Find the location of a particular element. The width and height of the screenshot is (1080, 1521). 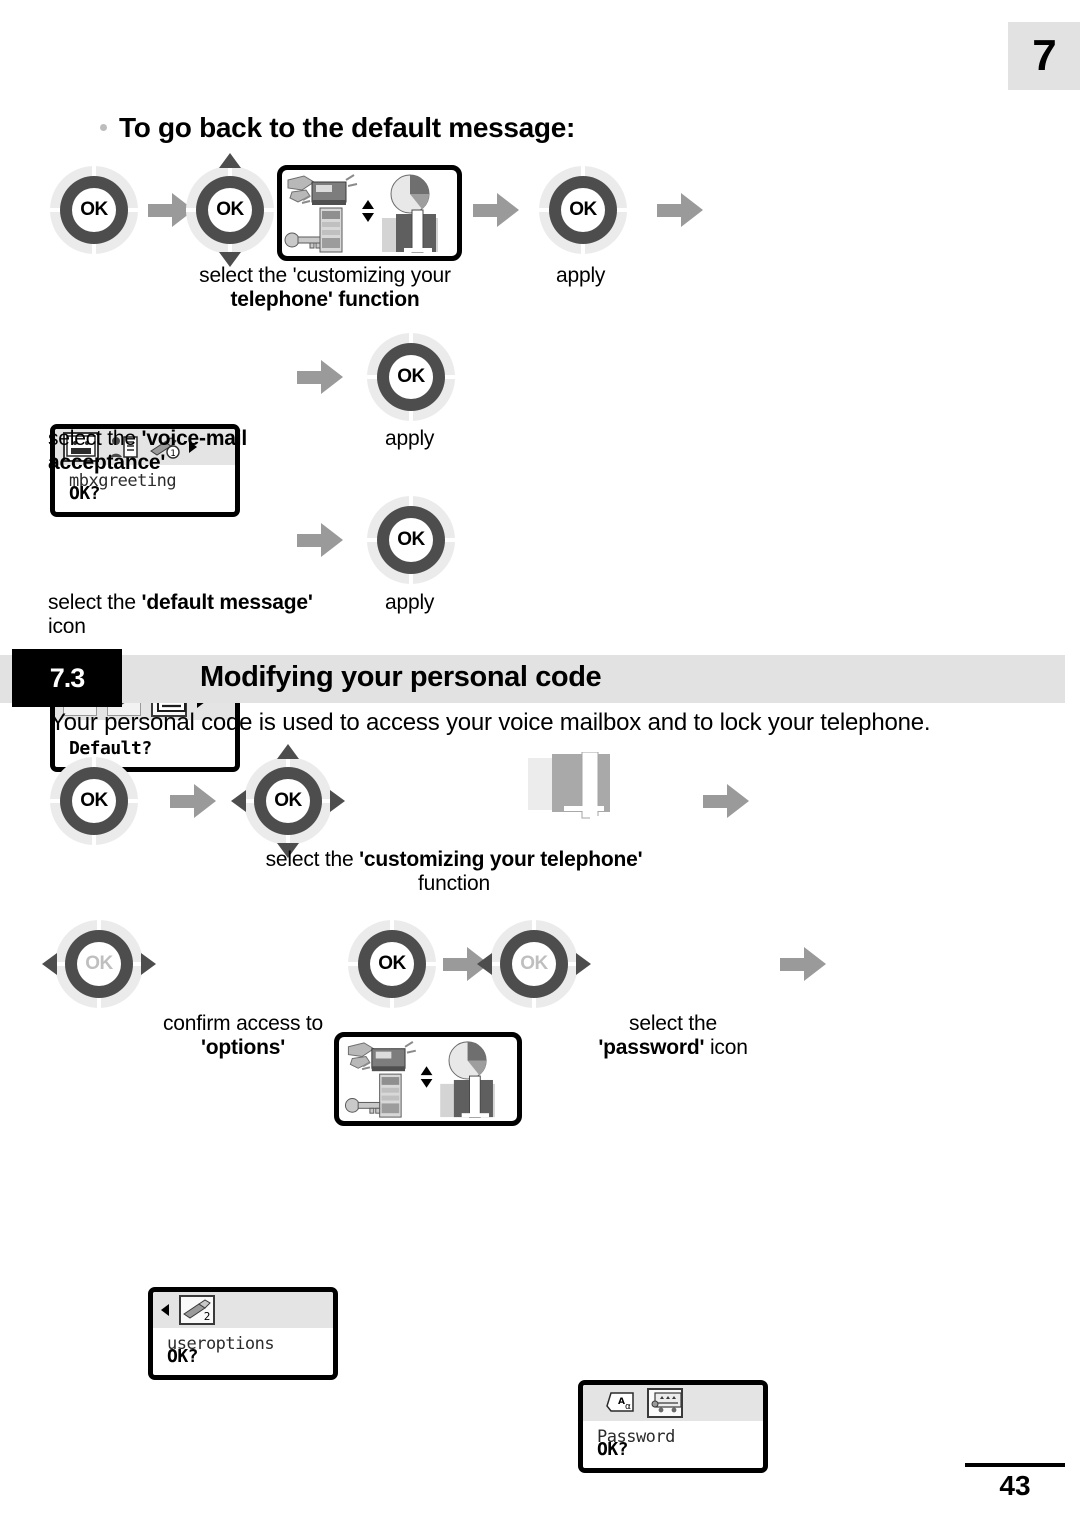

nav-wheel-ok-6: OK is located at coordinates (392, 964).